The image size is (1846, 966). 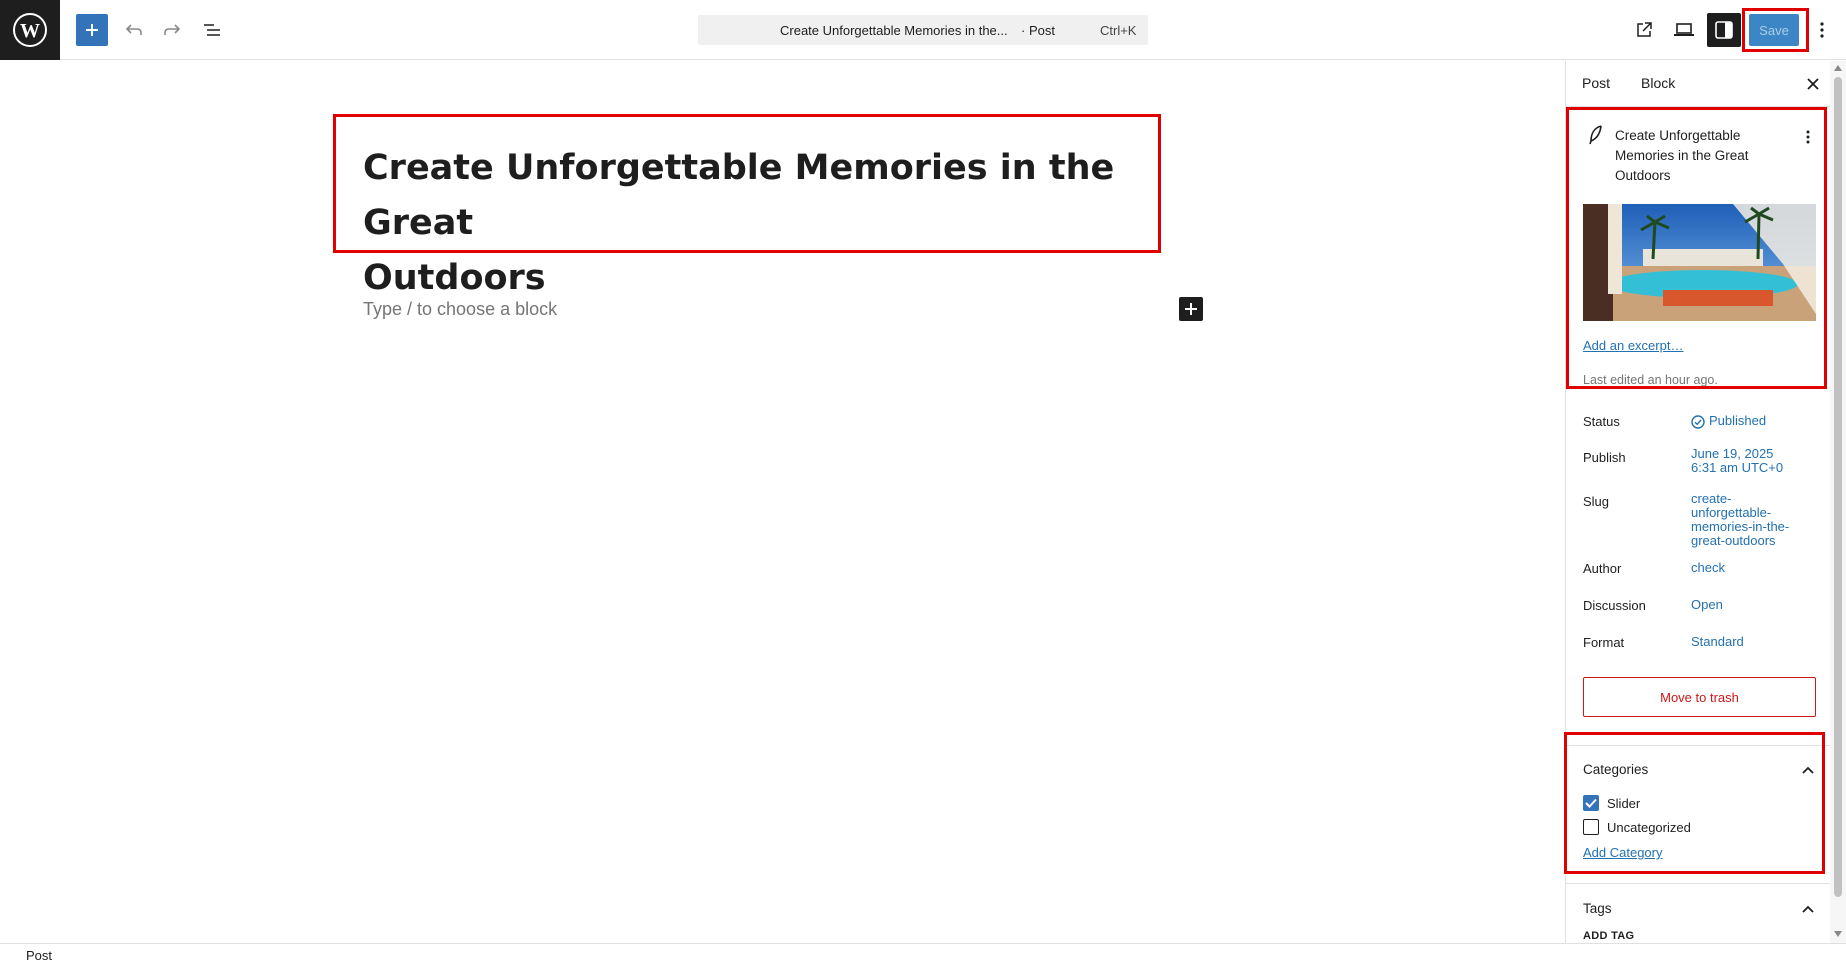 What do you see at coordinates (1609, 936) in the screenshot?
I see `add-tag-label: ADD TAG` at bounding box center [1609, 936].